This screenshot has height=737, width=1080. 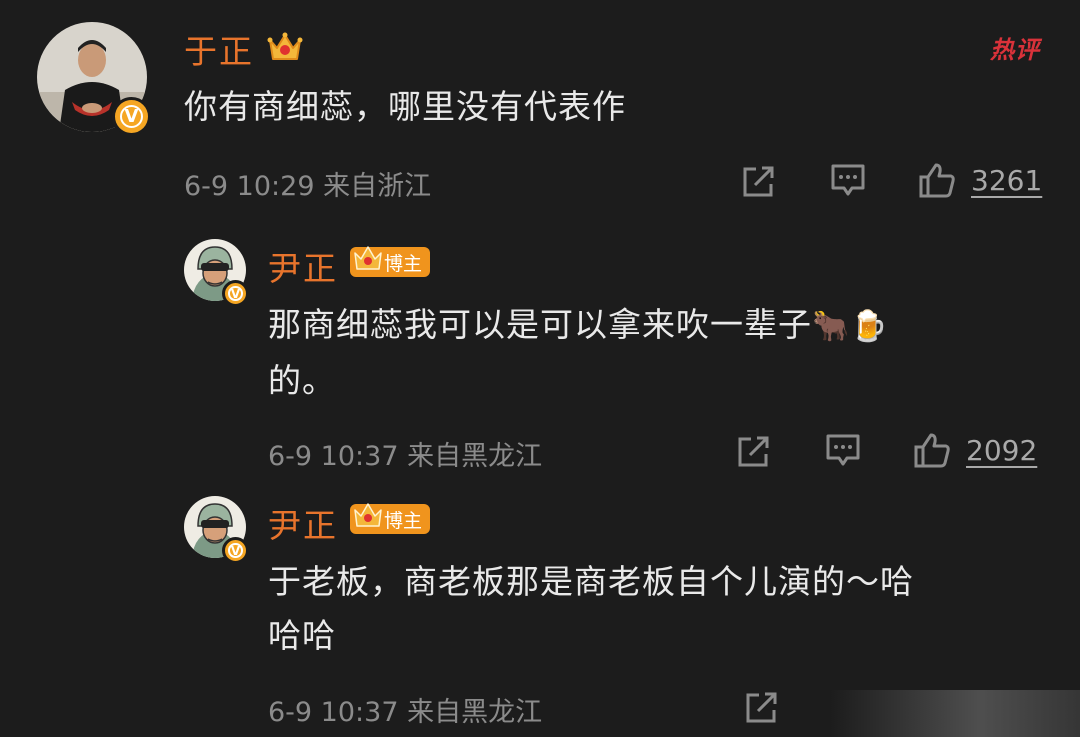 What do you see at coordinates (219, 49) in the screenshot?
I see `username: 于正` at bounding box center [219, 49].